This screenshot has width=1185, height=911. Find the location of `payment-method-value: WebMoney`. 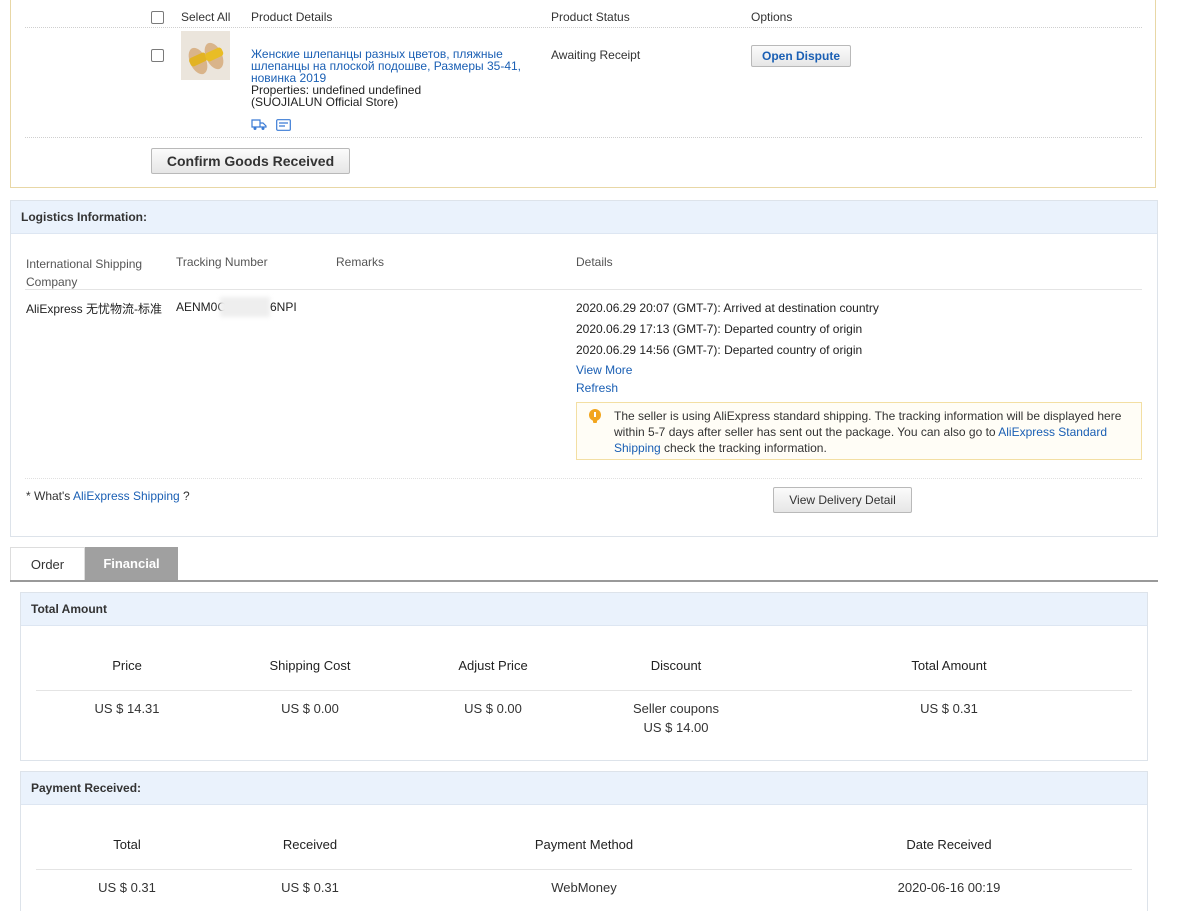

payment-method-value: WebMoney is located at coordinates (584, 887).